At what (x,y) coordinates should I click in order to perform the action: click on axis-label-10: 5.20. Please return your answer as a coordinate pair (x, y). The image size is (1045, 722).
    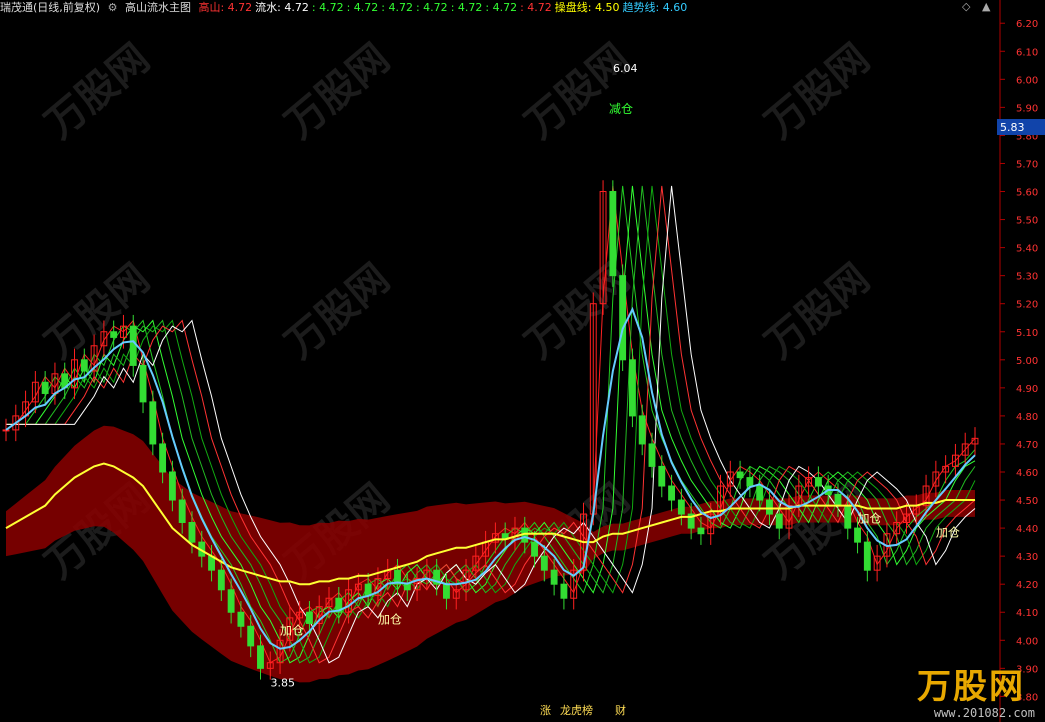
    Looking at the image, I should click on (1027, 305).